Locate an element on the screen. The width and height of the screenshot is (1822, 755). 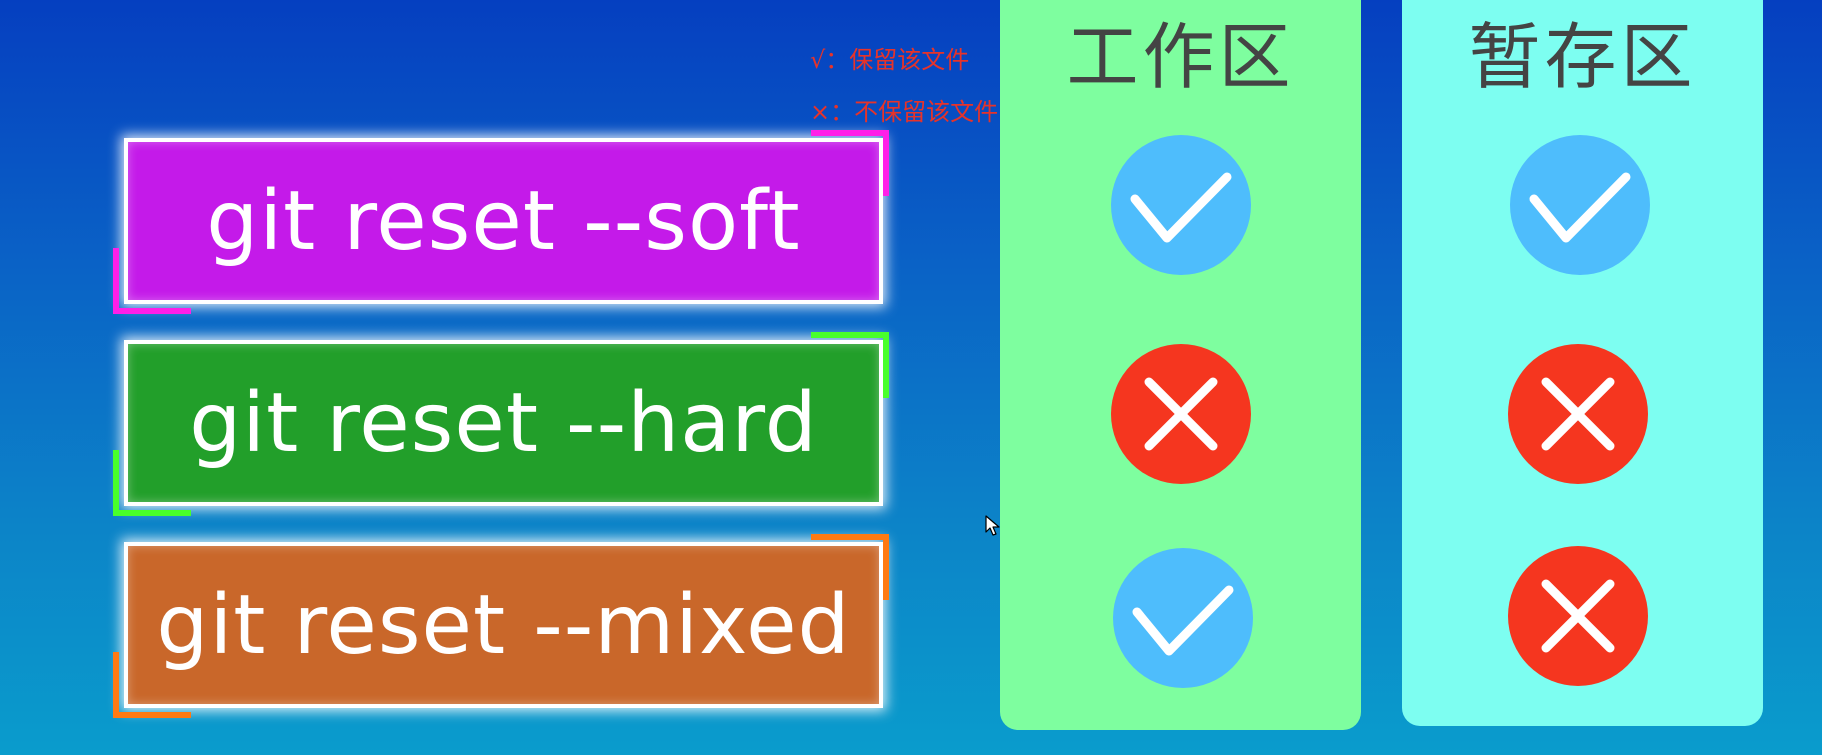
git-reset-mixed-label: git reset --mixed is located at coordinates (503, 625).